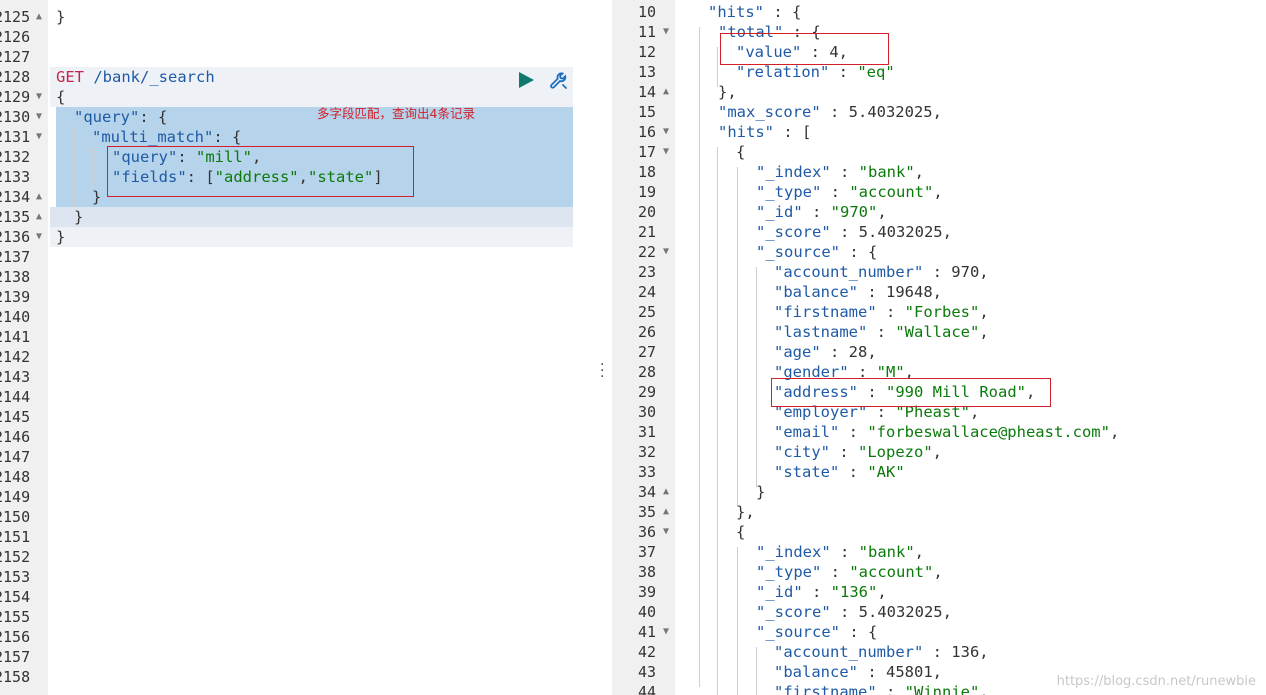  I want to click on line-number: 2136, so click(15, 237).